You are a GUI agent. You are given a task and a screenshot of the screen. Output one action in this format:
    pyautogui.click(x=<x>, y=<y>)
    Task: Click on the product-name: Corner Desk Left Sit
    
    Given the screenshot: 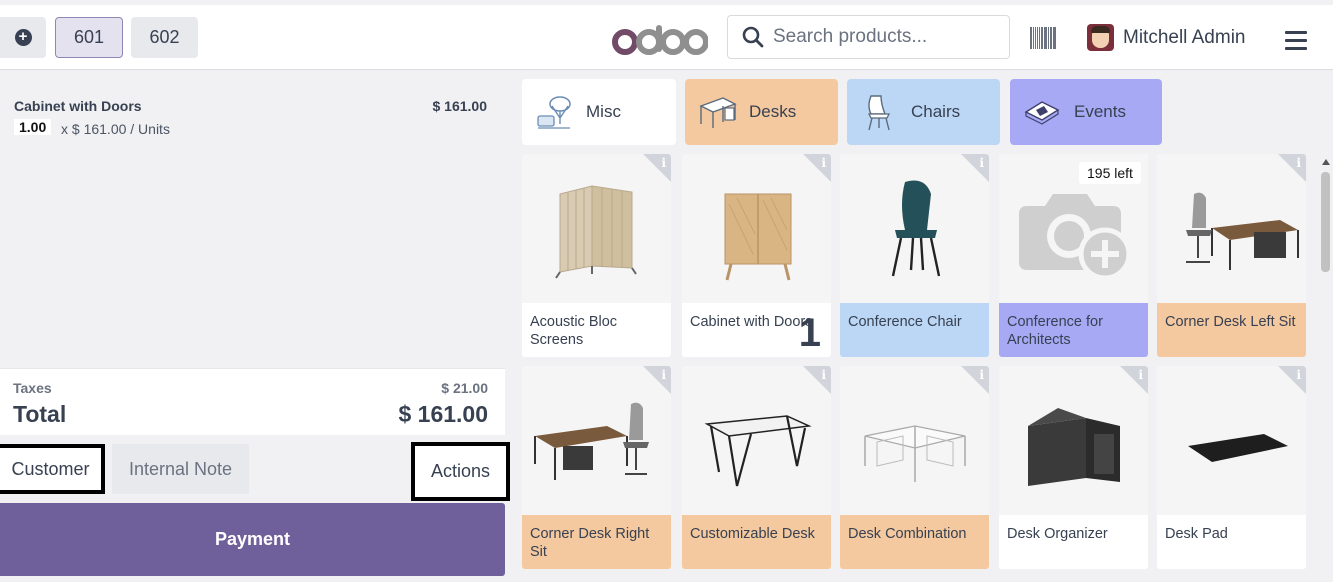 What is the action you would take?
    pyautogui.click(x=1231, y=330)
    